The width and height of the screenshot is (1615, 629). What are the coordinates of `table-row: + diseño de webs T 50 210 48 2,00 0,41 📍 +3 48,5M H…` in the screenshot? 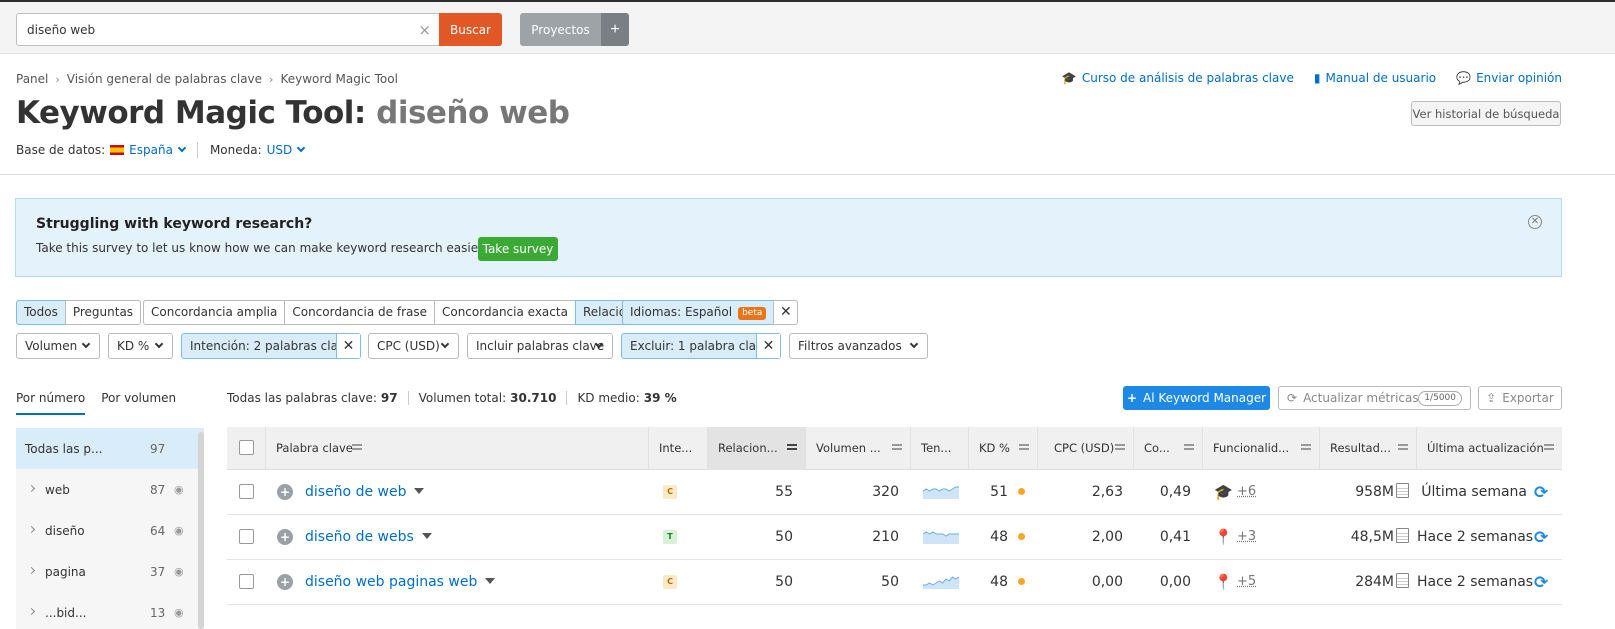 It's located at (894, 537).